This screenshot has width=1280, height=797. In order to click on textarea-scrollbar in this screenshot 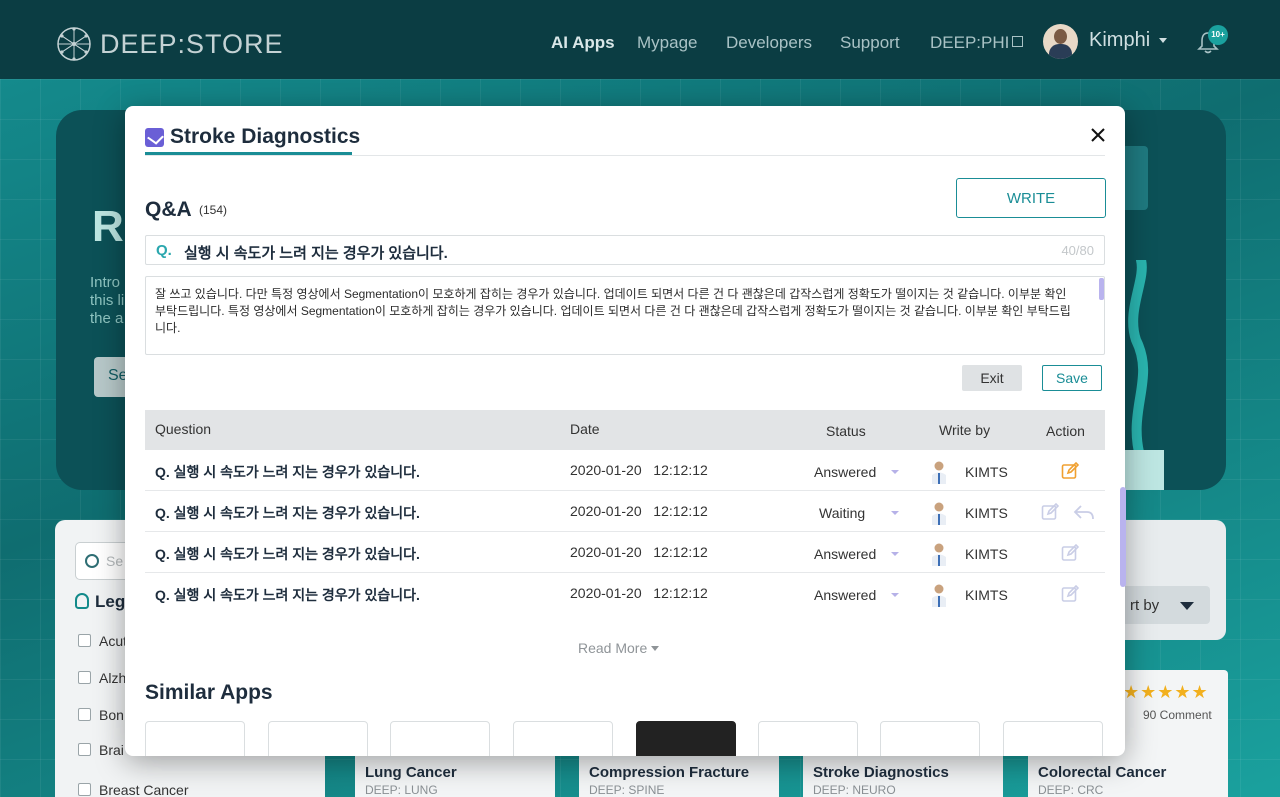, I will do `click(1101, 289)`.